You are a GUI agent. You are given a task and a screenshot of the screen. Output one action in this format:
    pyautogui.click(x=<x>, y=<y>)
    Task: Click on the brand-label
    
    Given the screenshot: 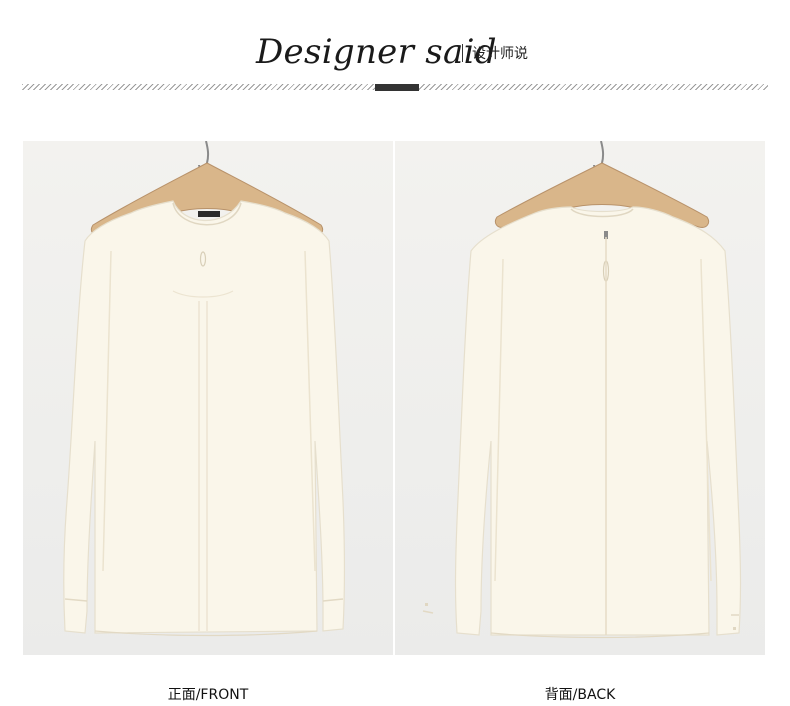 What is the action you would take?
    pyautogui.click(x=209, y=214)
    